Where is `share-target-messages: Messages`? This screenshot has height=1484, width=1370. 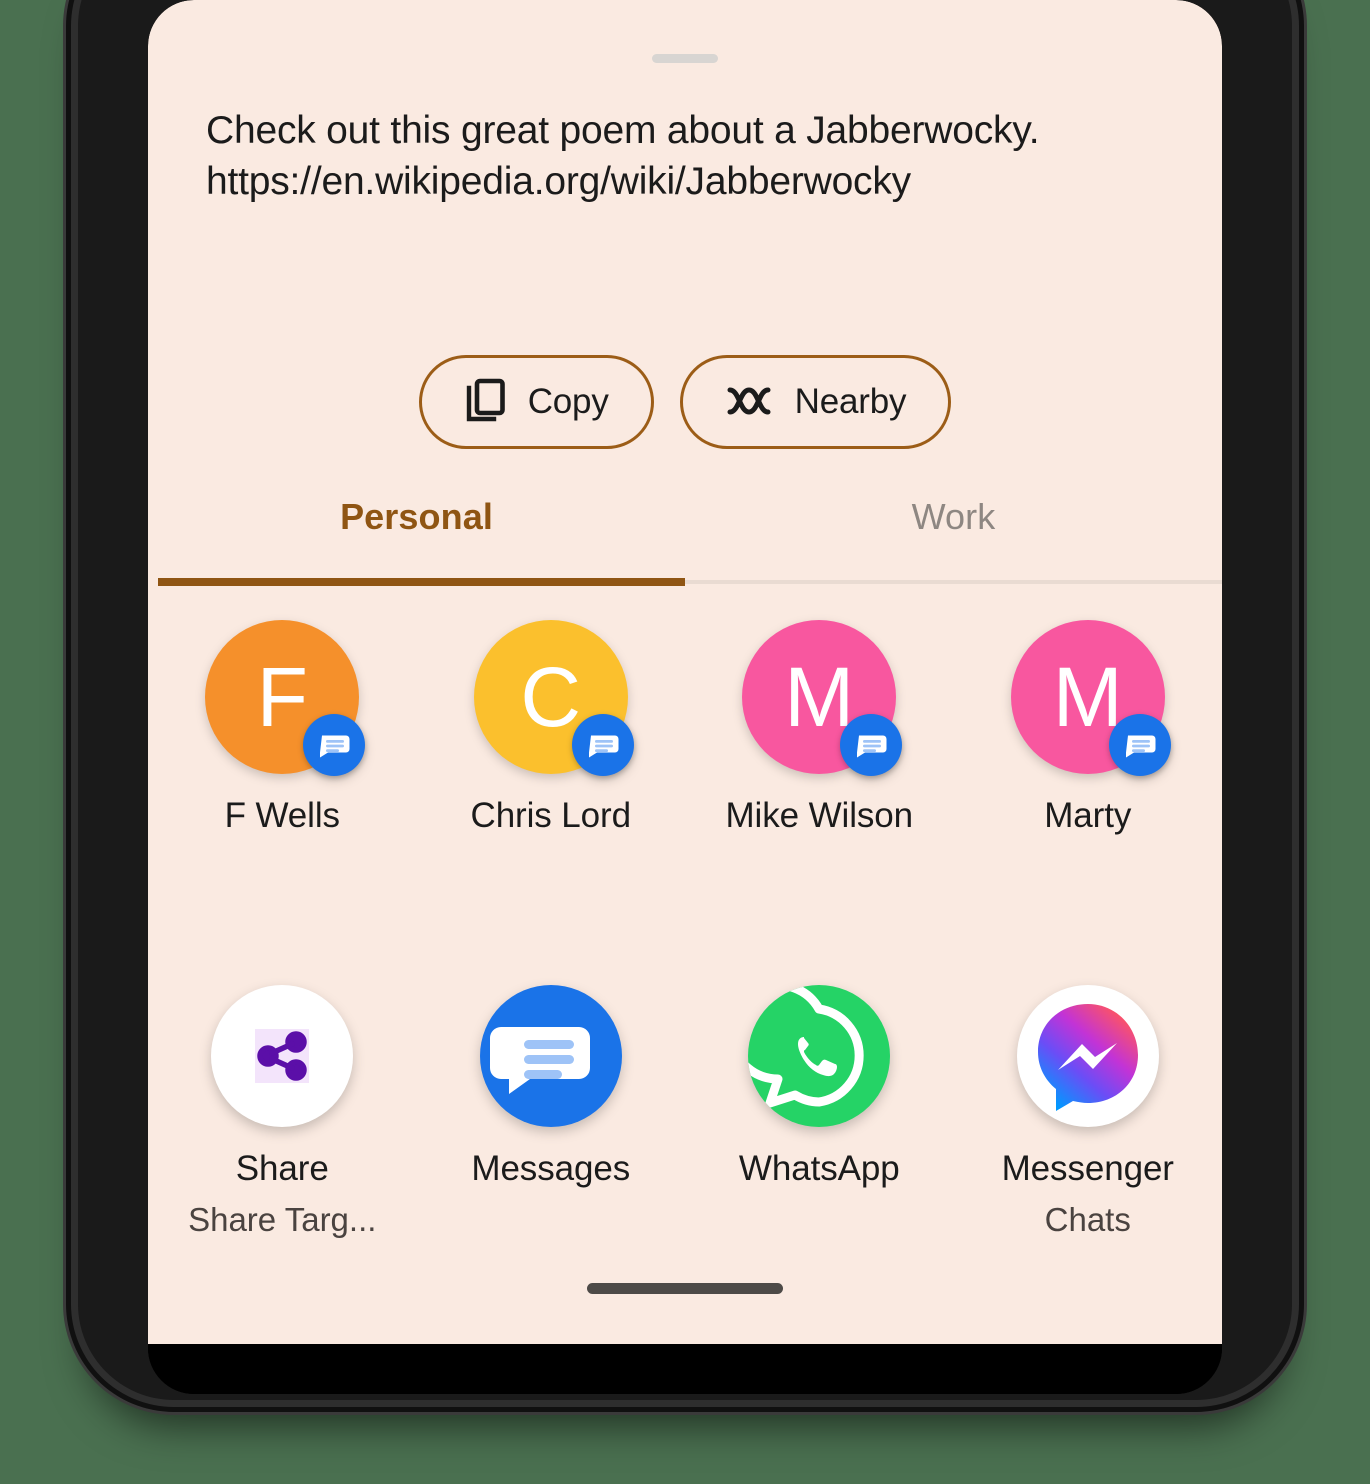
share-target-messages: Messages is located at coordinates (551, 1112).